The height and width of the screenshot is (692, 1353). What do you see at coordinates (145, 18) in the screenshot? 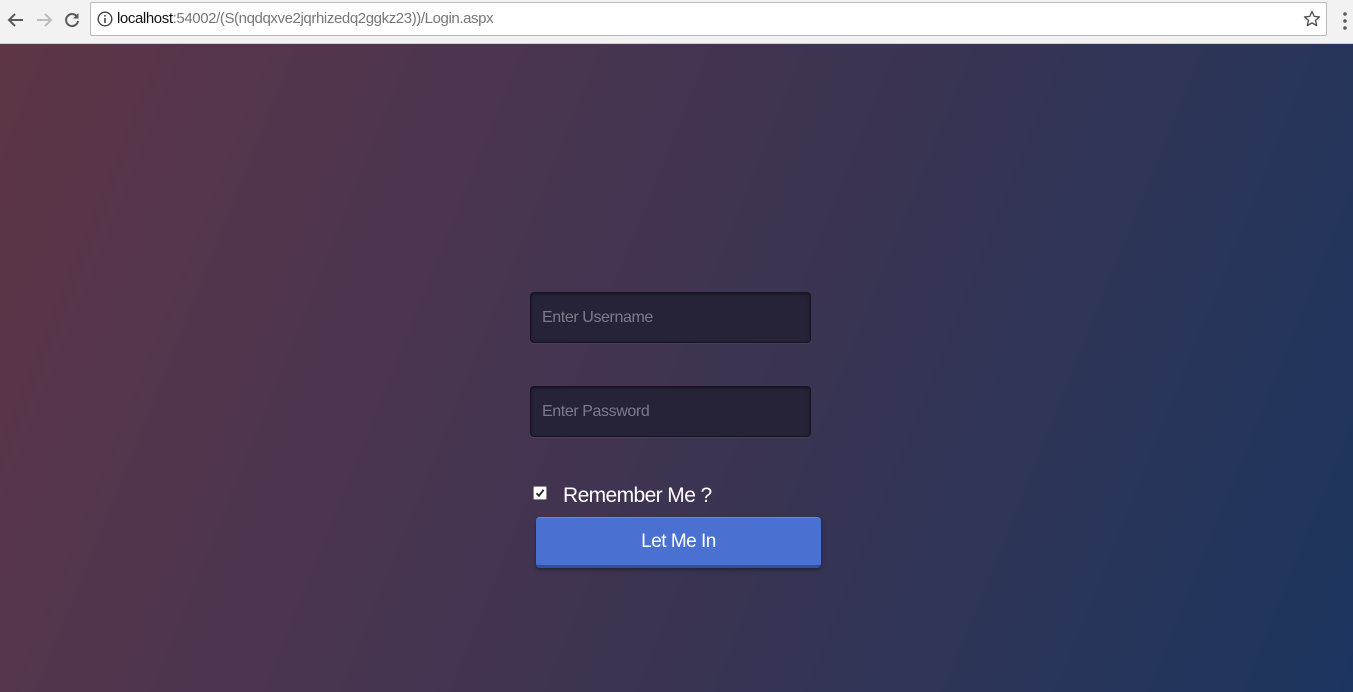
I see `url-host: localhost` at bounding box center [145, 18].